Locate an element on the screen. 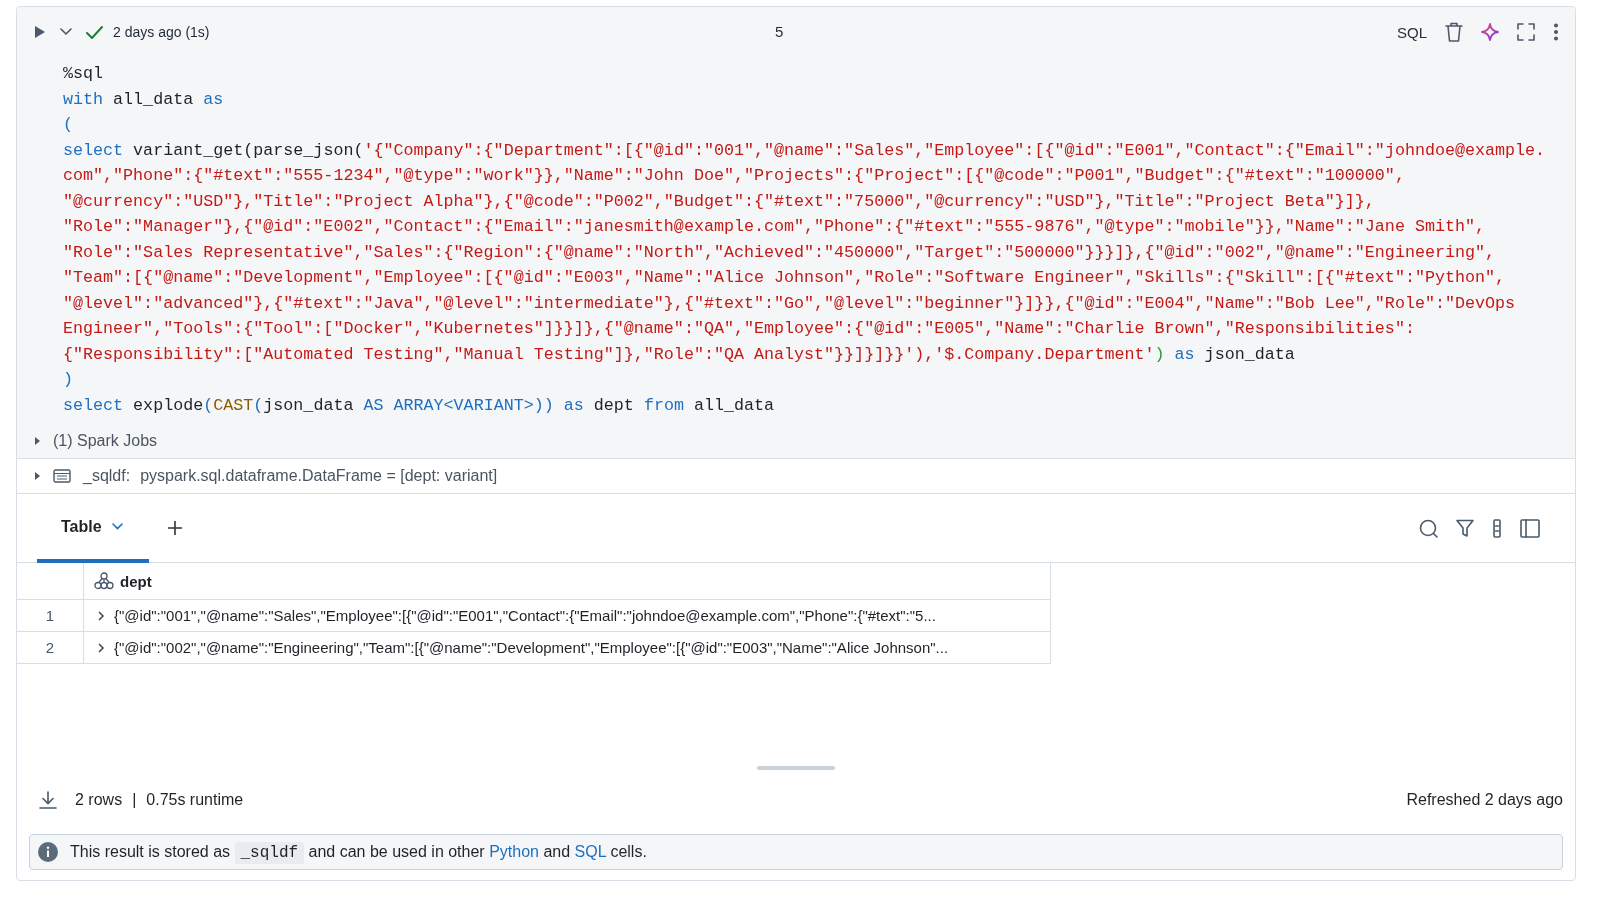 This screenshot has height=900, width=1600. dataframe-name: _sqldf: is located at coordinates (107, 476).